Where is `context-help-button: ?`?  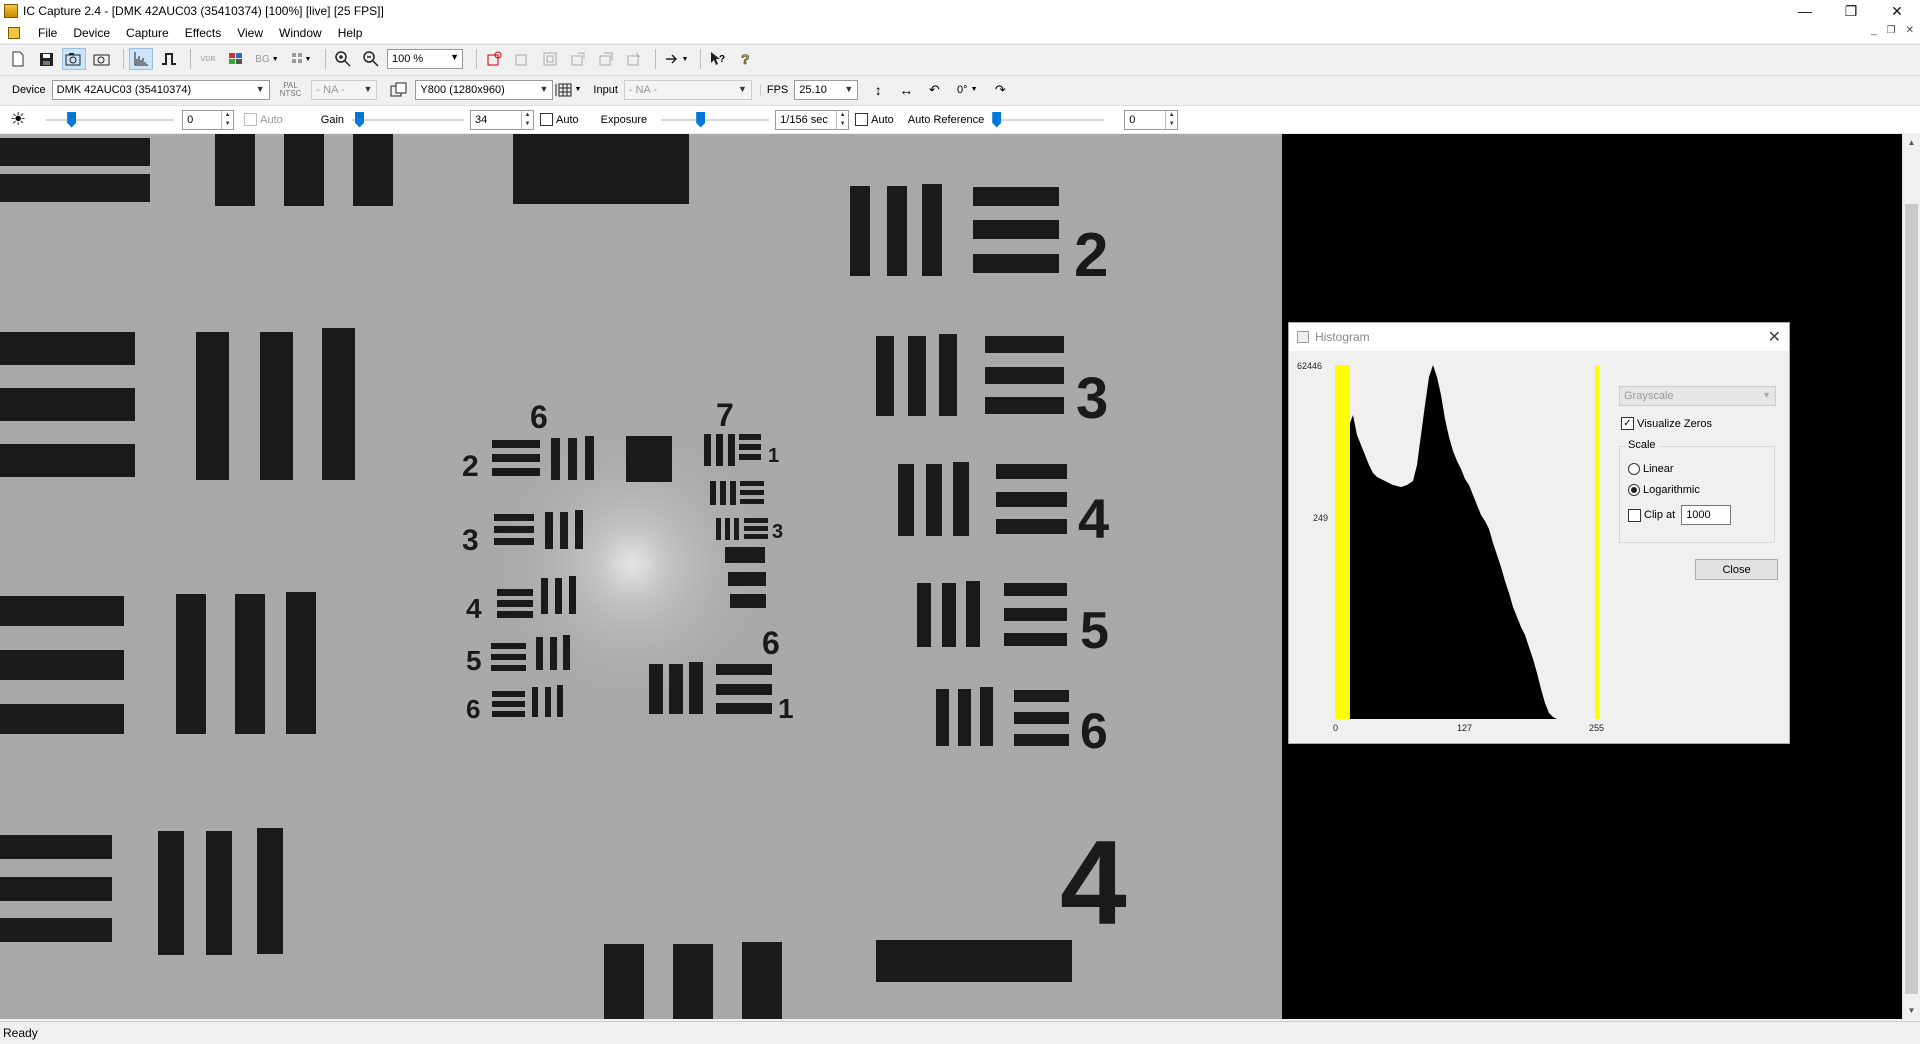
context-help-button: ? is located at coordinates (718, 59).